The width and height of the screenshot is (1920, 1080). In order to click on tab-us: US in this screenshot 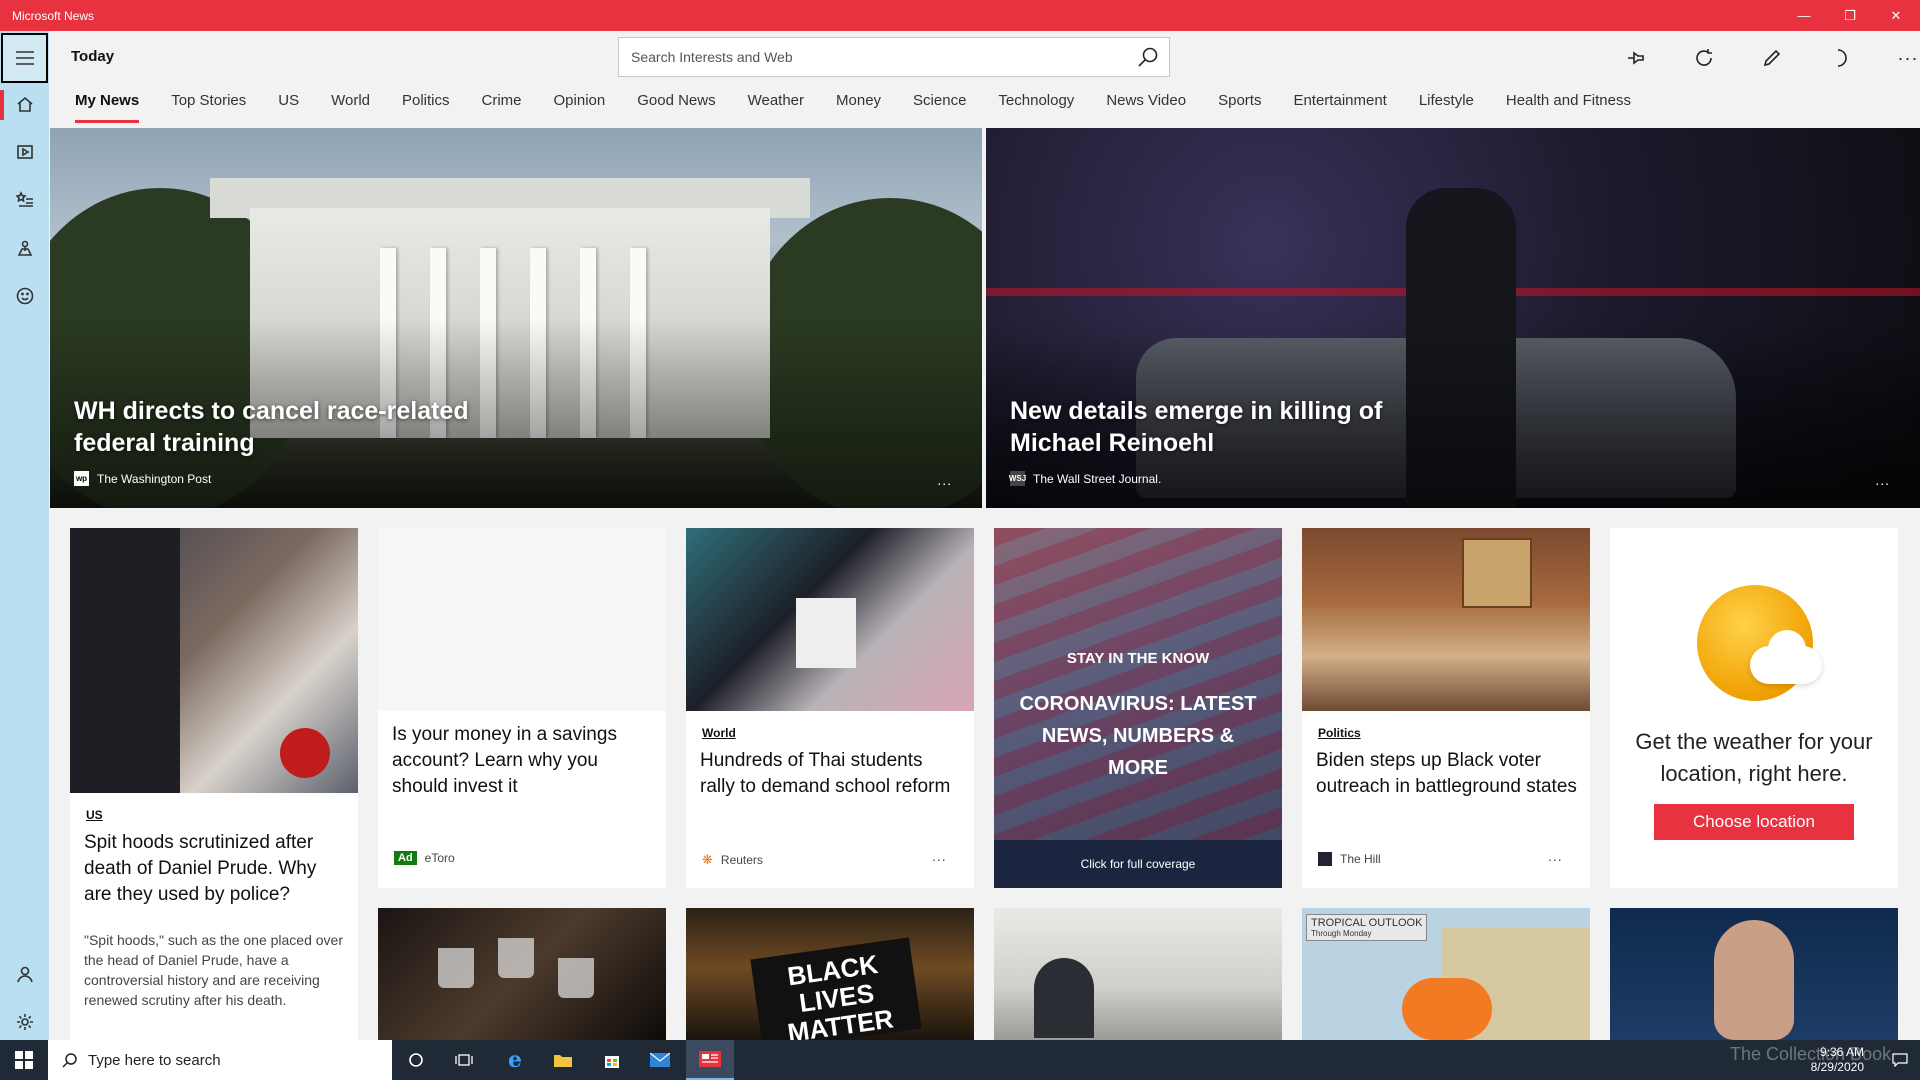, I will do `click(288, 103)`.